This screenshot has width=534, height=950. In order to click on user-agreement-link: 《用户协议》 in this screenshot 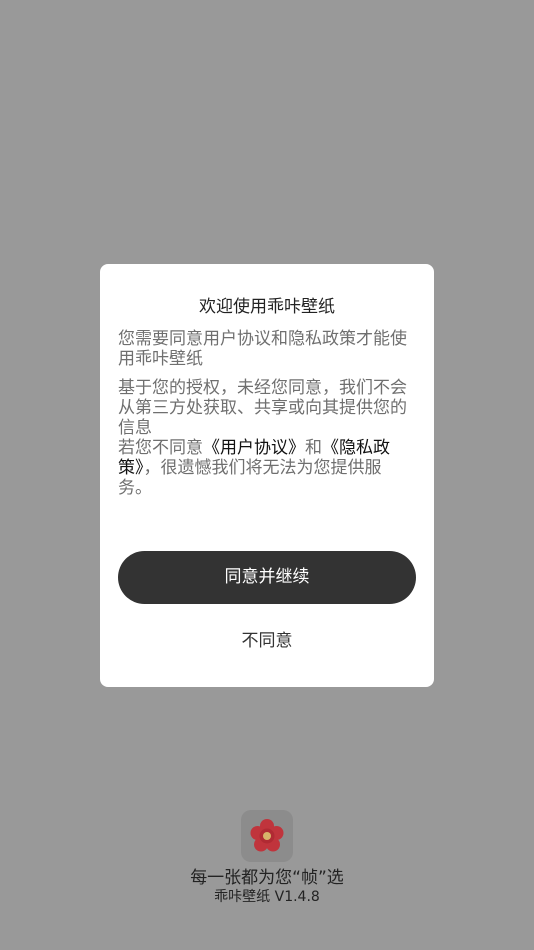, I will do `click(254, 448)`.